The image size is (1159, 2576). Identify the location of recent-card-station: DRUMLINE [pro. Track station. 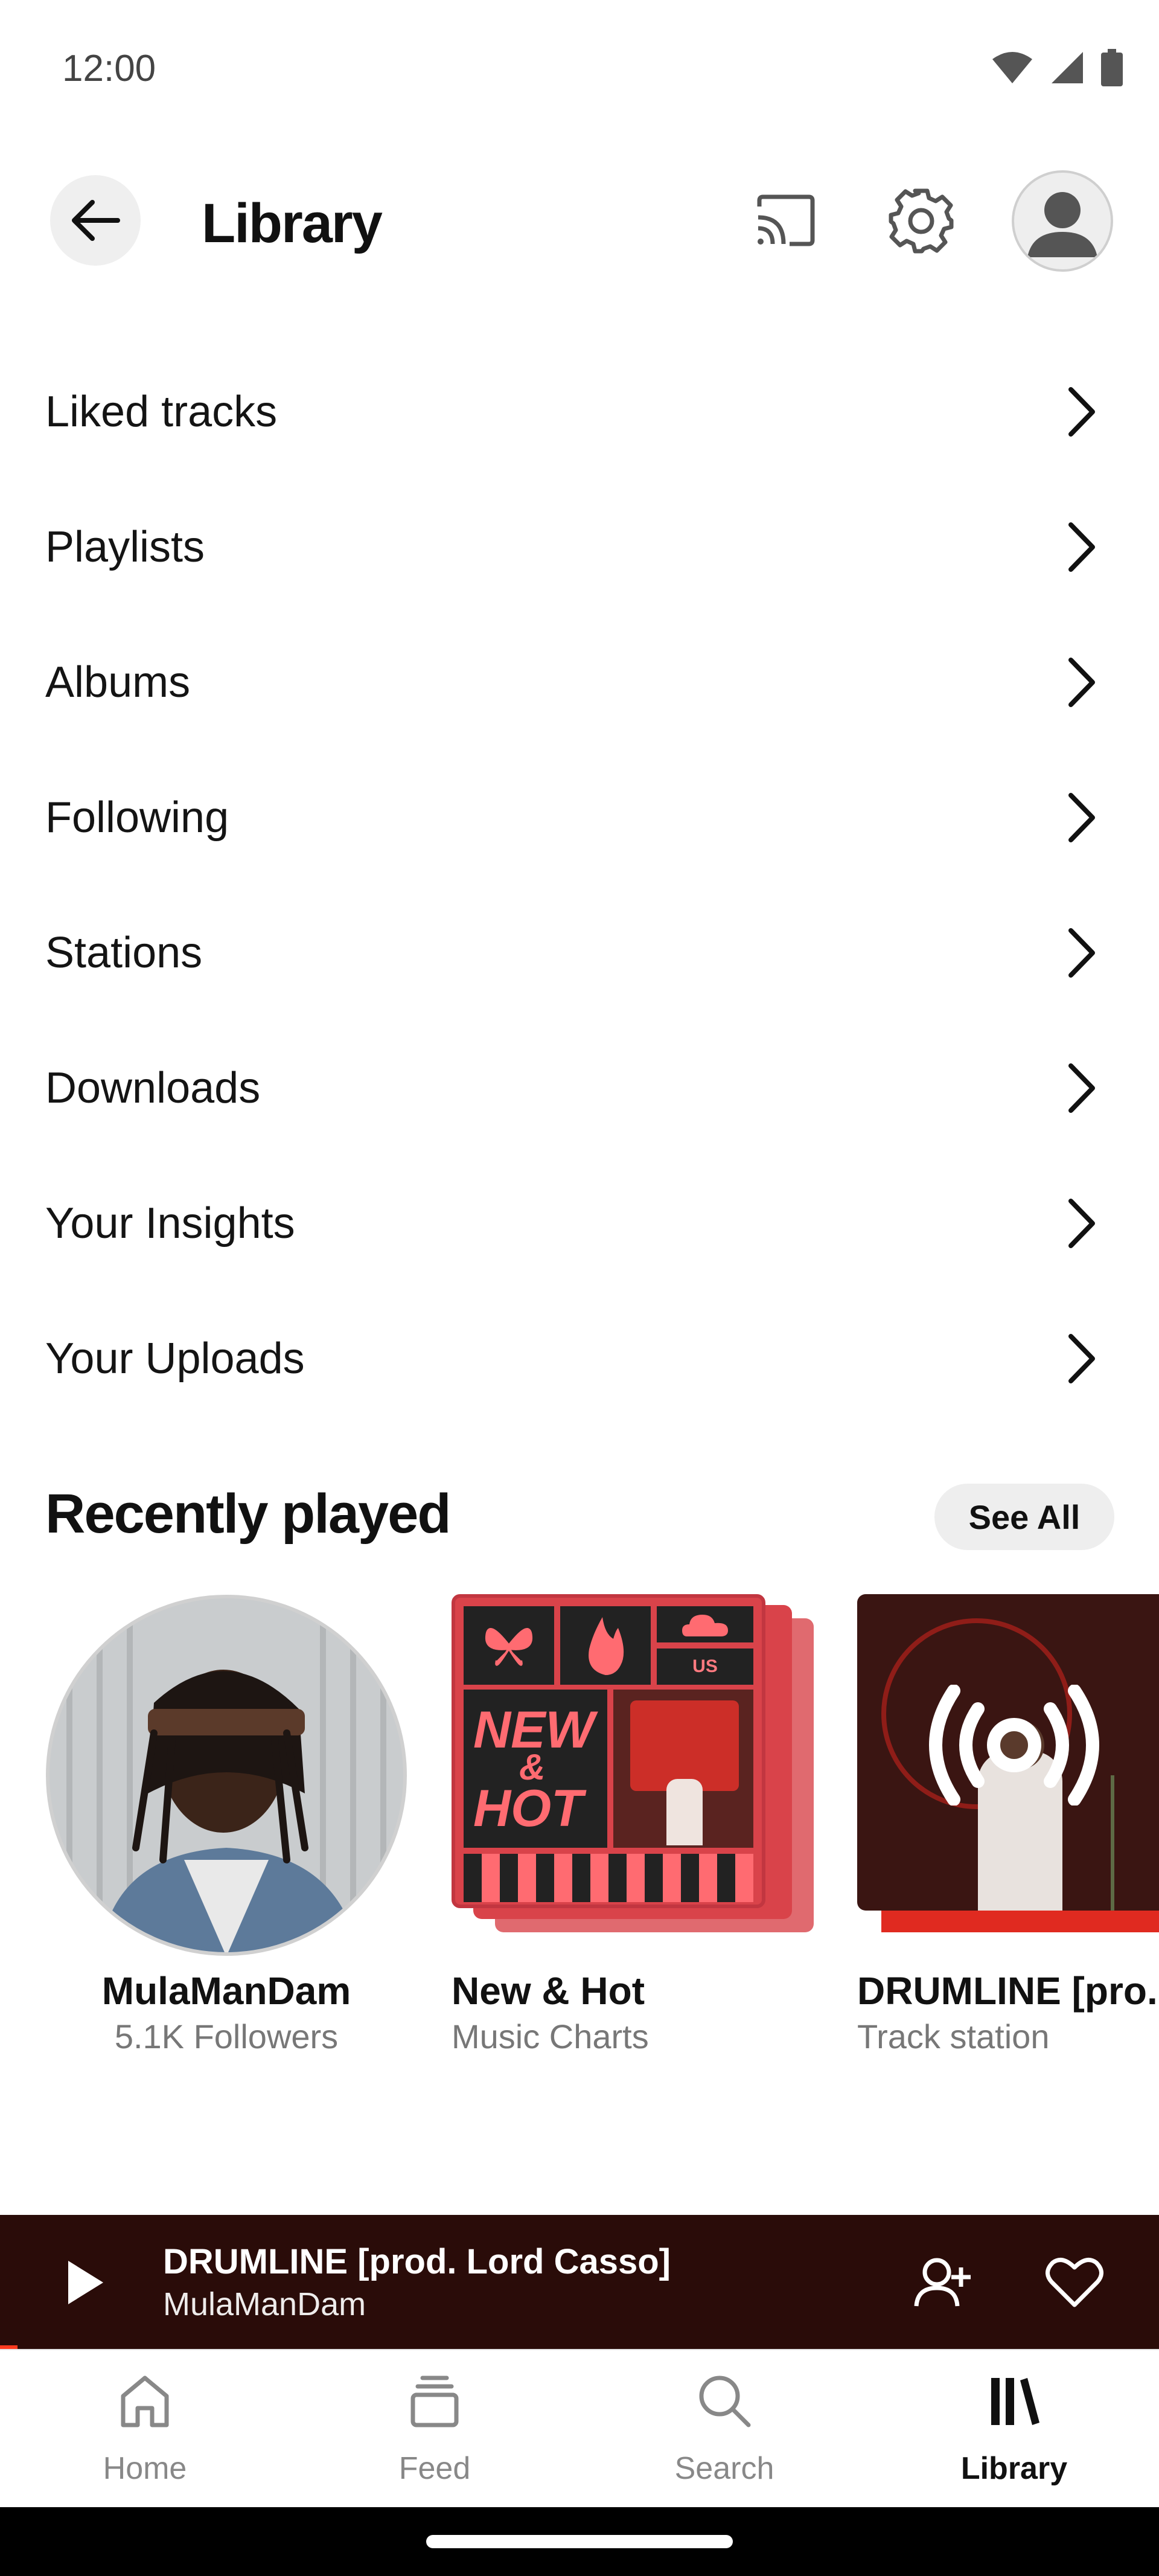
(1008, 1829).